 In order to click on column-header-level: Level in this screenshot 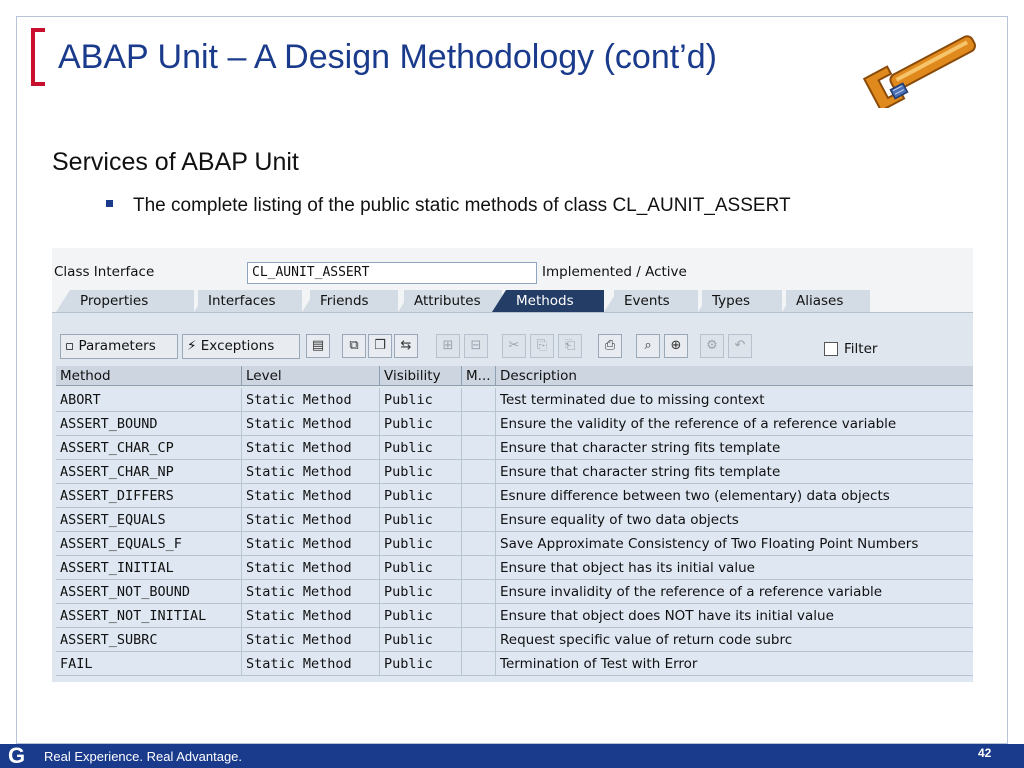, I will do `click(311, 376)`.